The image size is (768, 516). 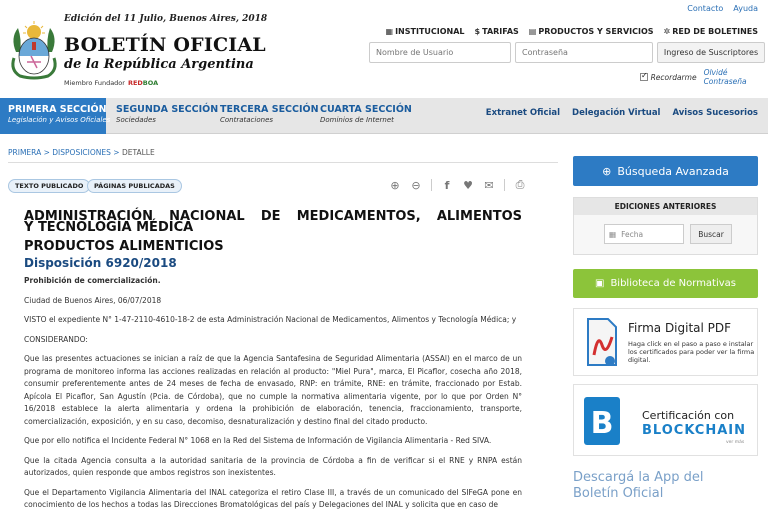 I want to click on redboa-logo: REDBOA, so click(x=143, y=83).